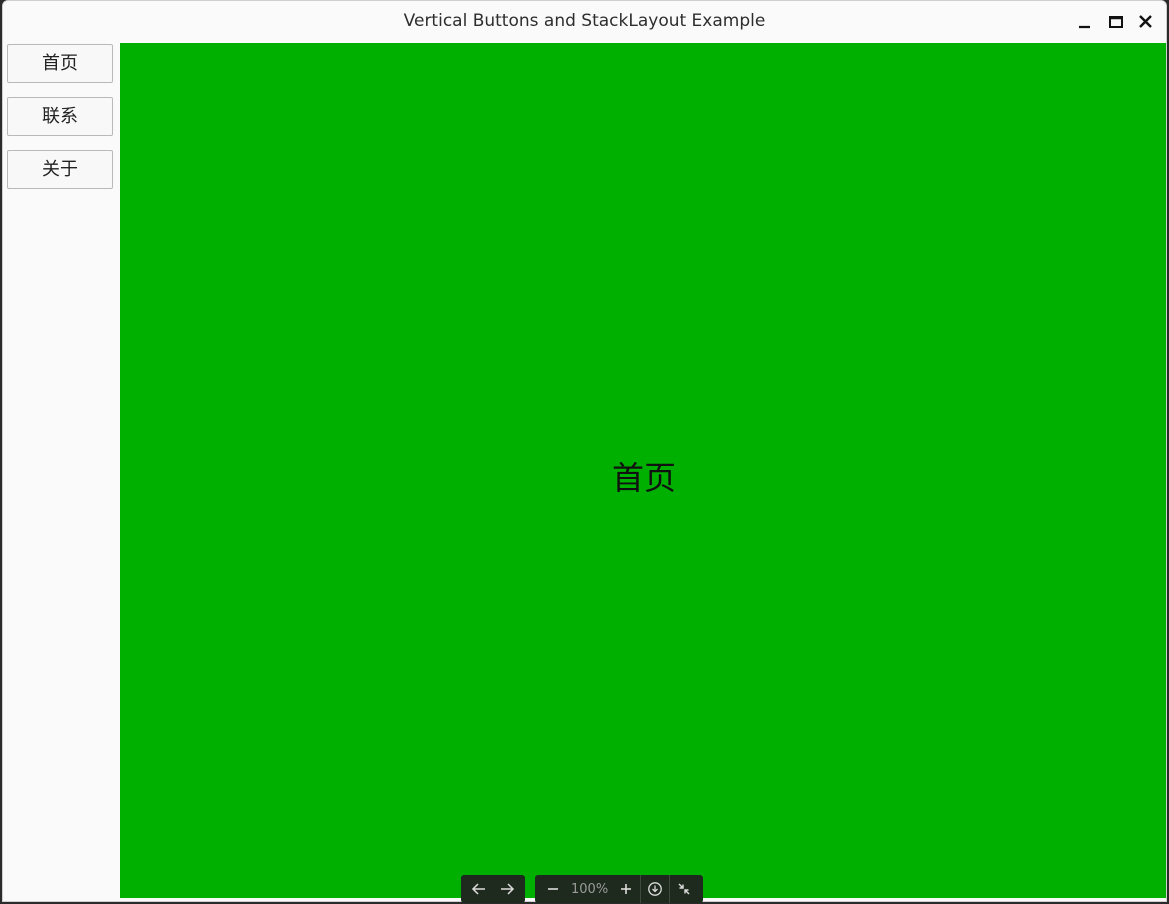  What do you see at coordinates (684, 889) in the screenshot?
I see `collapse-icon` at bounding box center [684, 889].